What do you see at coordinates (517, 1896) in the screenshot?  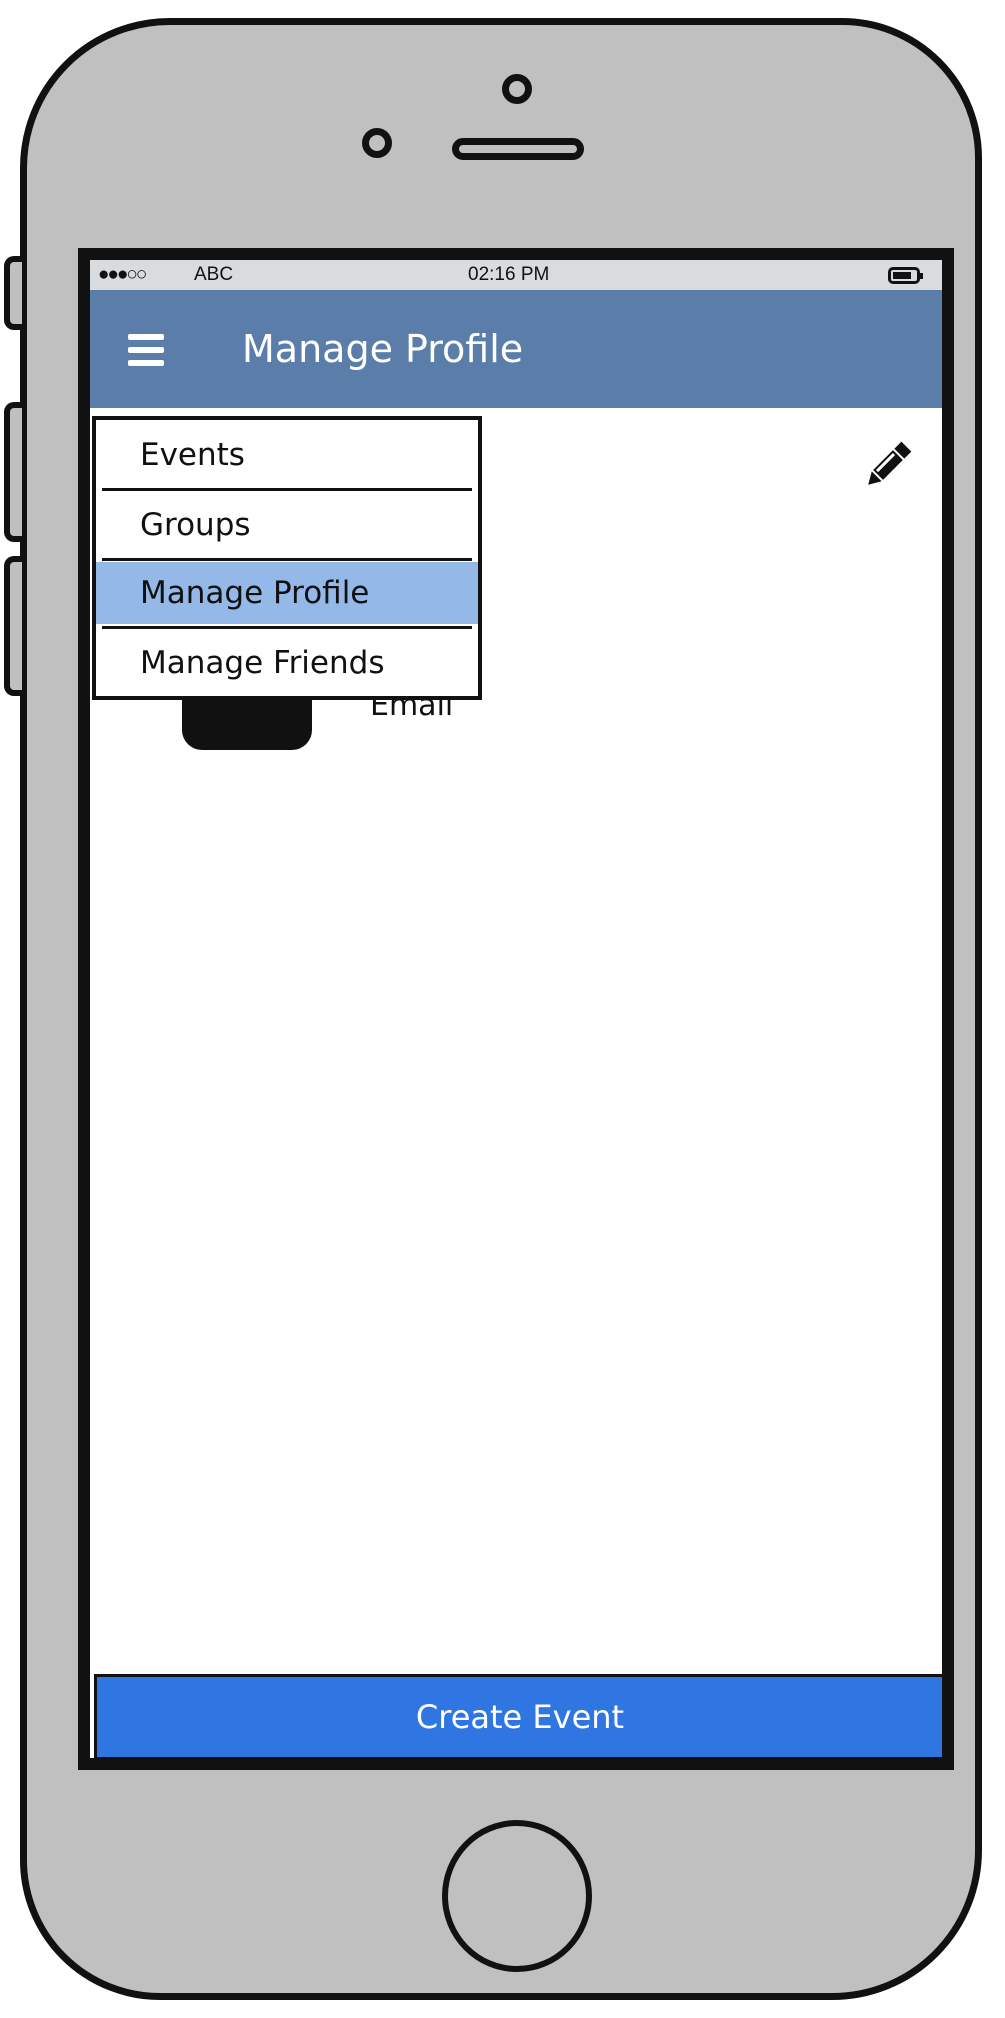 I see `home-button` at bounding box center [517, 1896].